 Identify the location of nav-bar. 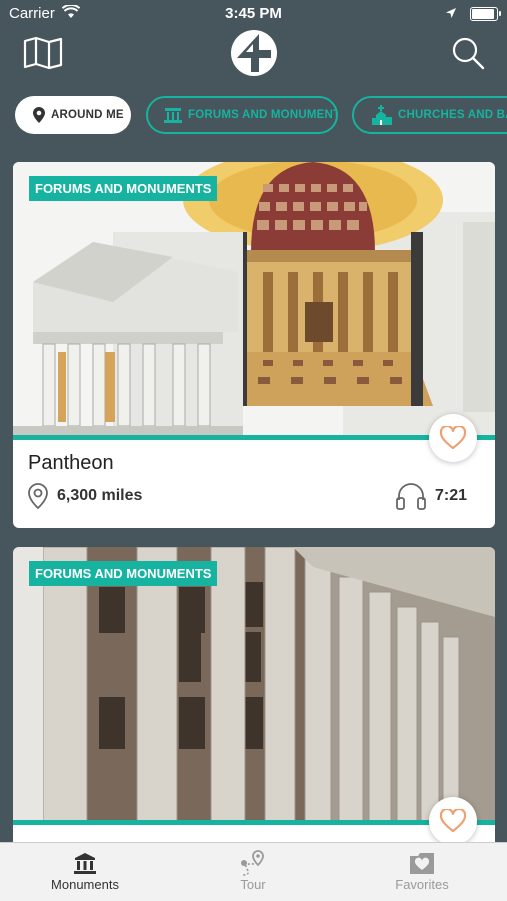
(253, 56).